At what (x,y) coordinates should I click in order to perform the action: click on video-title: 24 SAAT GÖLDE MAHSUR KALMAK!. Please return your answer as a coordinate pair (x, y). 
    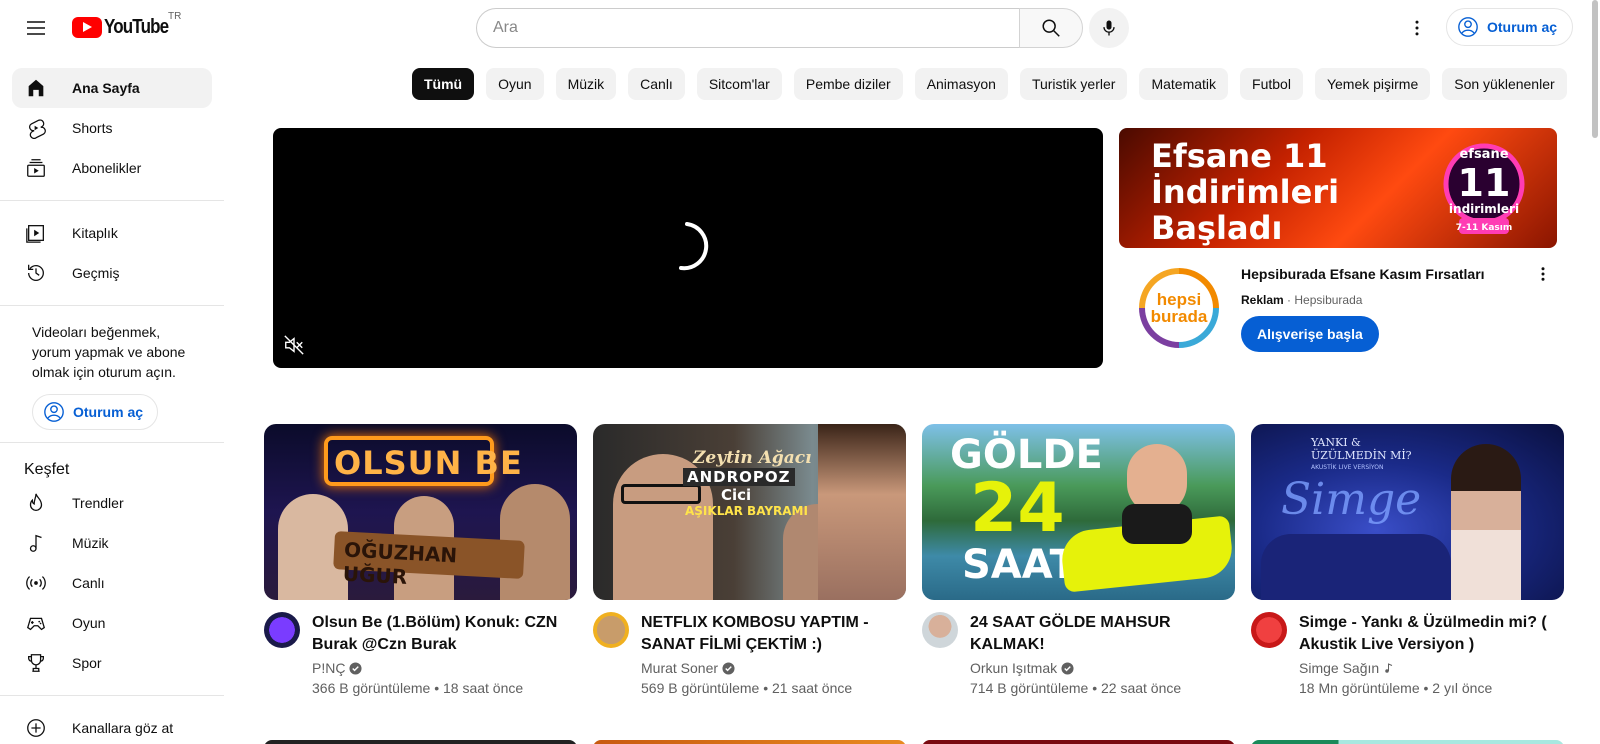
    Looking at the image, I should click on (1100, 634).